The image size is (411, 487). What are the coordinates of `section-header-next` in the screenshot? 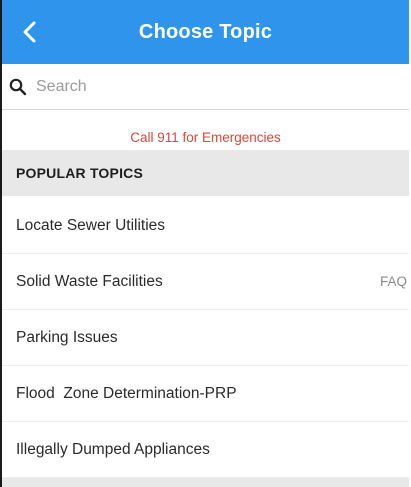 It's located at (205, 482).